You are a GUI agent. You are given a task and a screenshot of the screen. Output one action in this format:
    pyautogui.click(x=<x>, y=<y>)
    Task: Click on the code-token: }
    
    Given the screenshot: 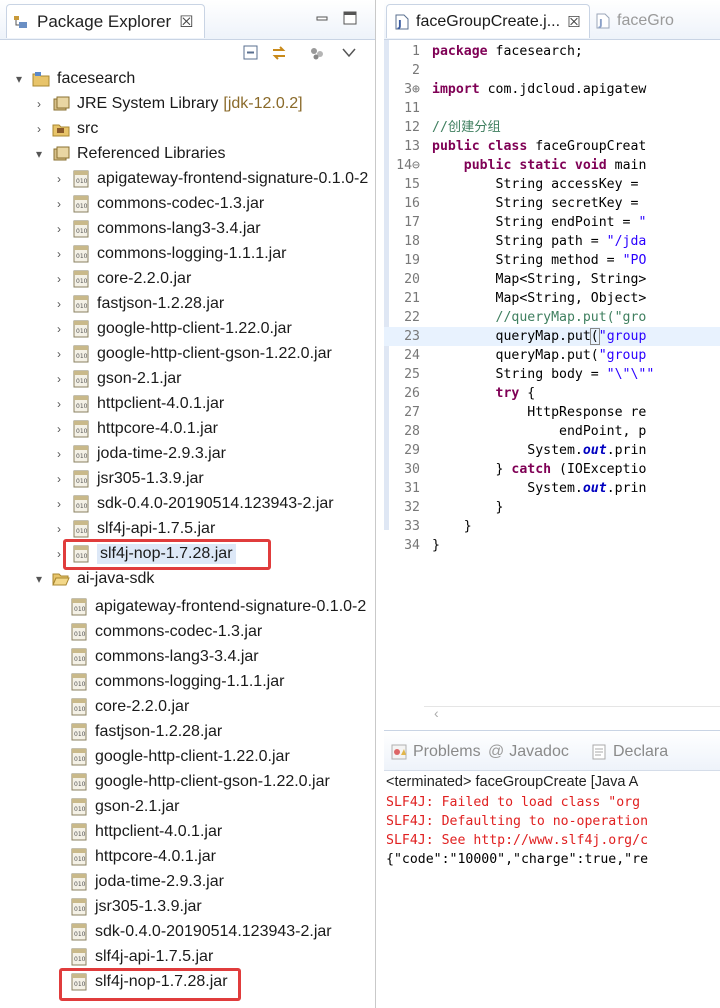 What is the action you would take?
    pyautogui.click(x=436, y=545)
    